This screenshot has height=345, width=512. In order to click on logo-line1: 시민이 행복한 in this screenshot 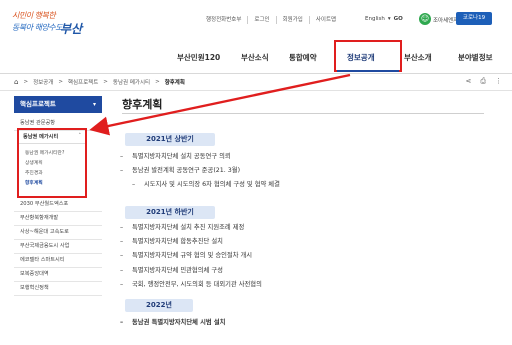, I will do `click(34, 15)`.